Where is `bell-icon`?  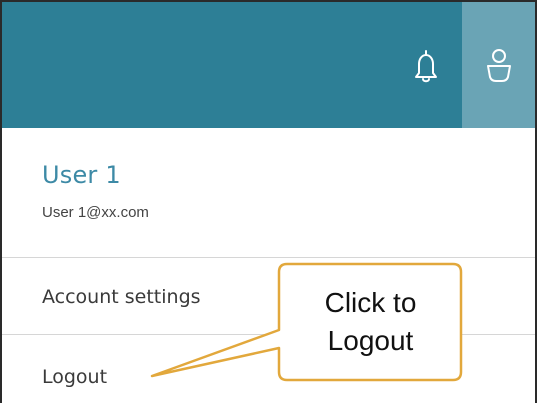 bell-icon is located at coordinates (426, 66).